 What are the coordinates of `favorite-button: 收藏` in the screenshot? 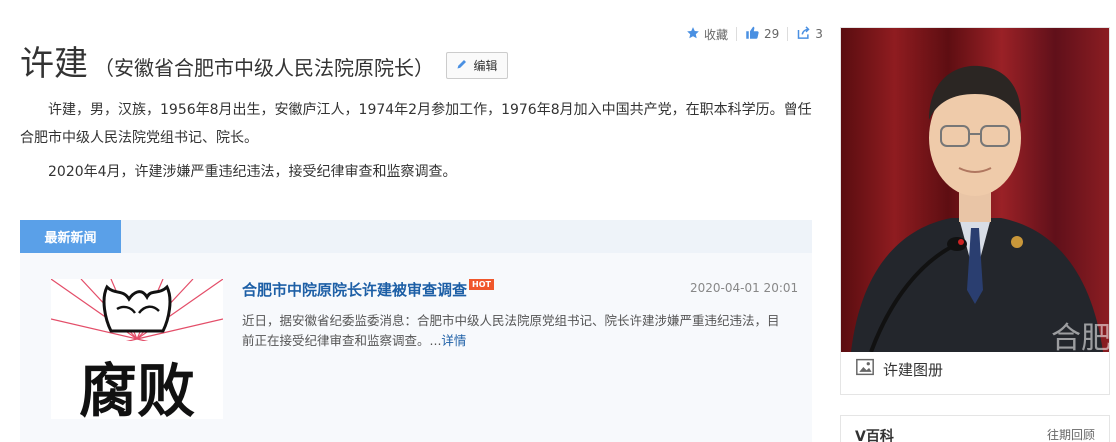 It's located at (707, 34).